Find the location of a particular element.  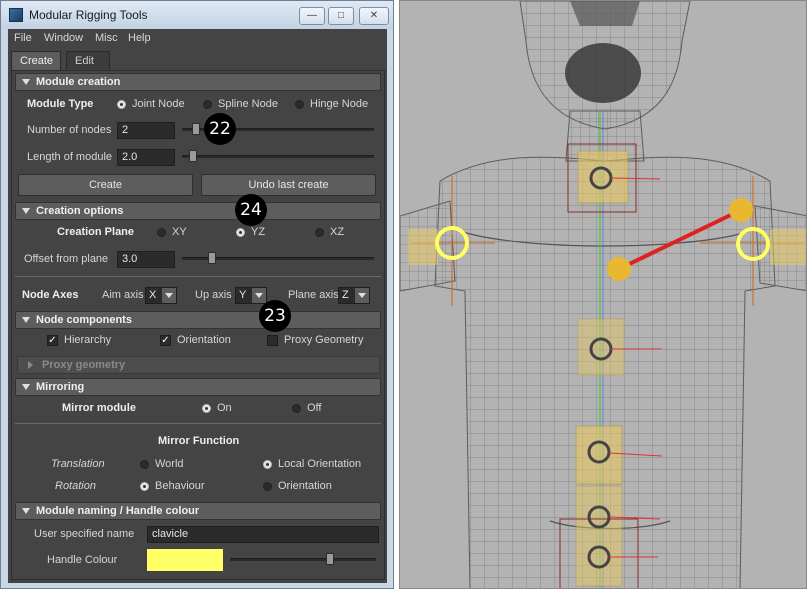

node-axes-label: Node Axes is located at coordinates (50, 295).